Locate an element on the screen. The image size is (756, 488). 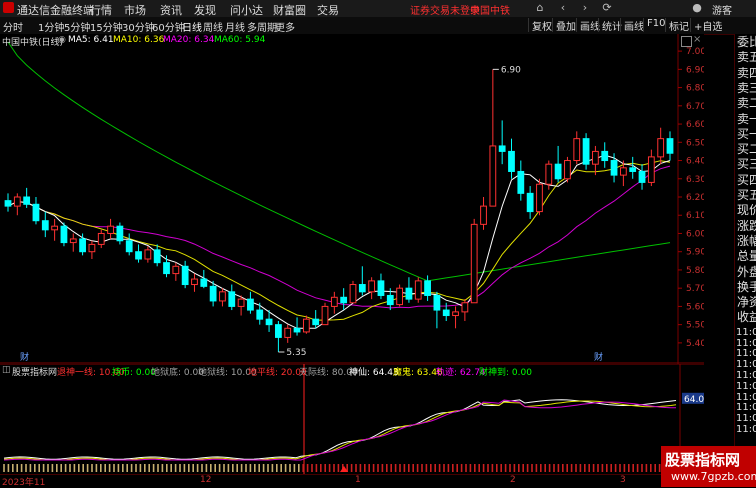
indicator-caishendao: 财神到: 0.00 is located at coordinates (505, 373).